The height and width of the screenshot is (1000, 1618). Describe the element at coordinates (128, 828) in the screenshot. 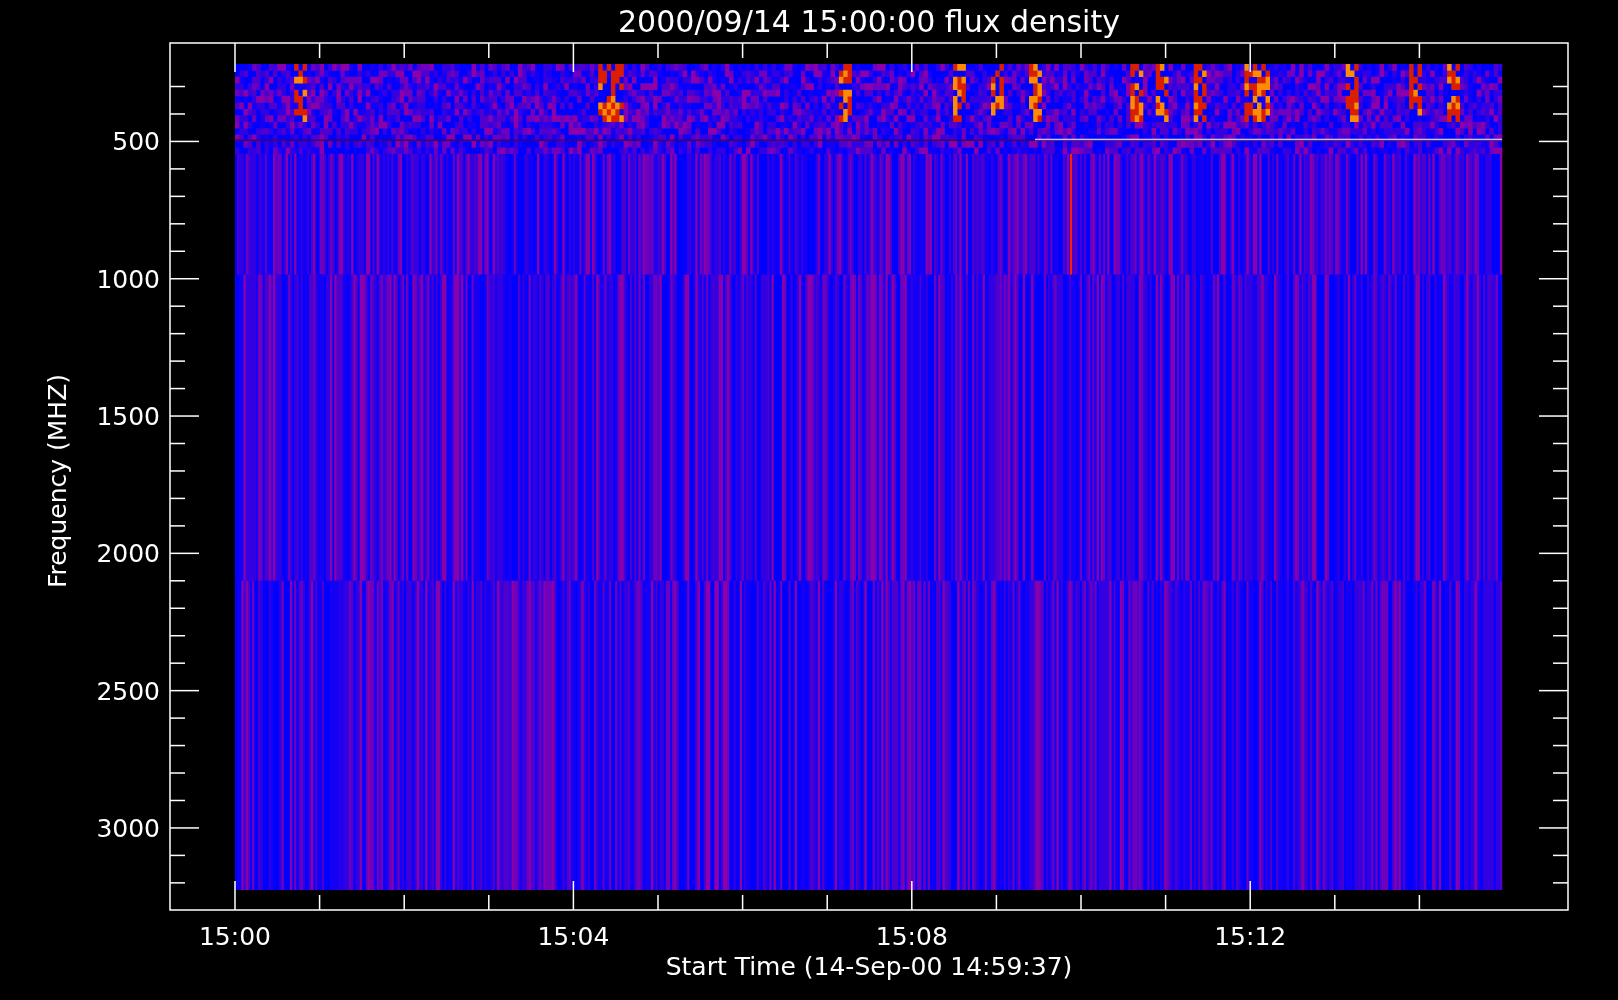

I see `tick-label: 3000` at that location.